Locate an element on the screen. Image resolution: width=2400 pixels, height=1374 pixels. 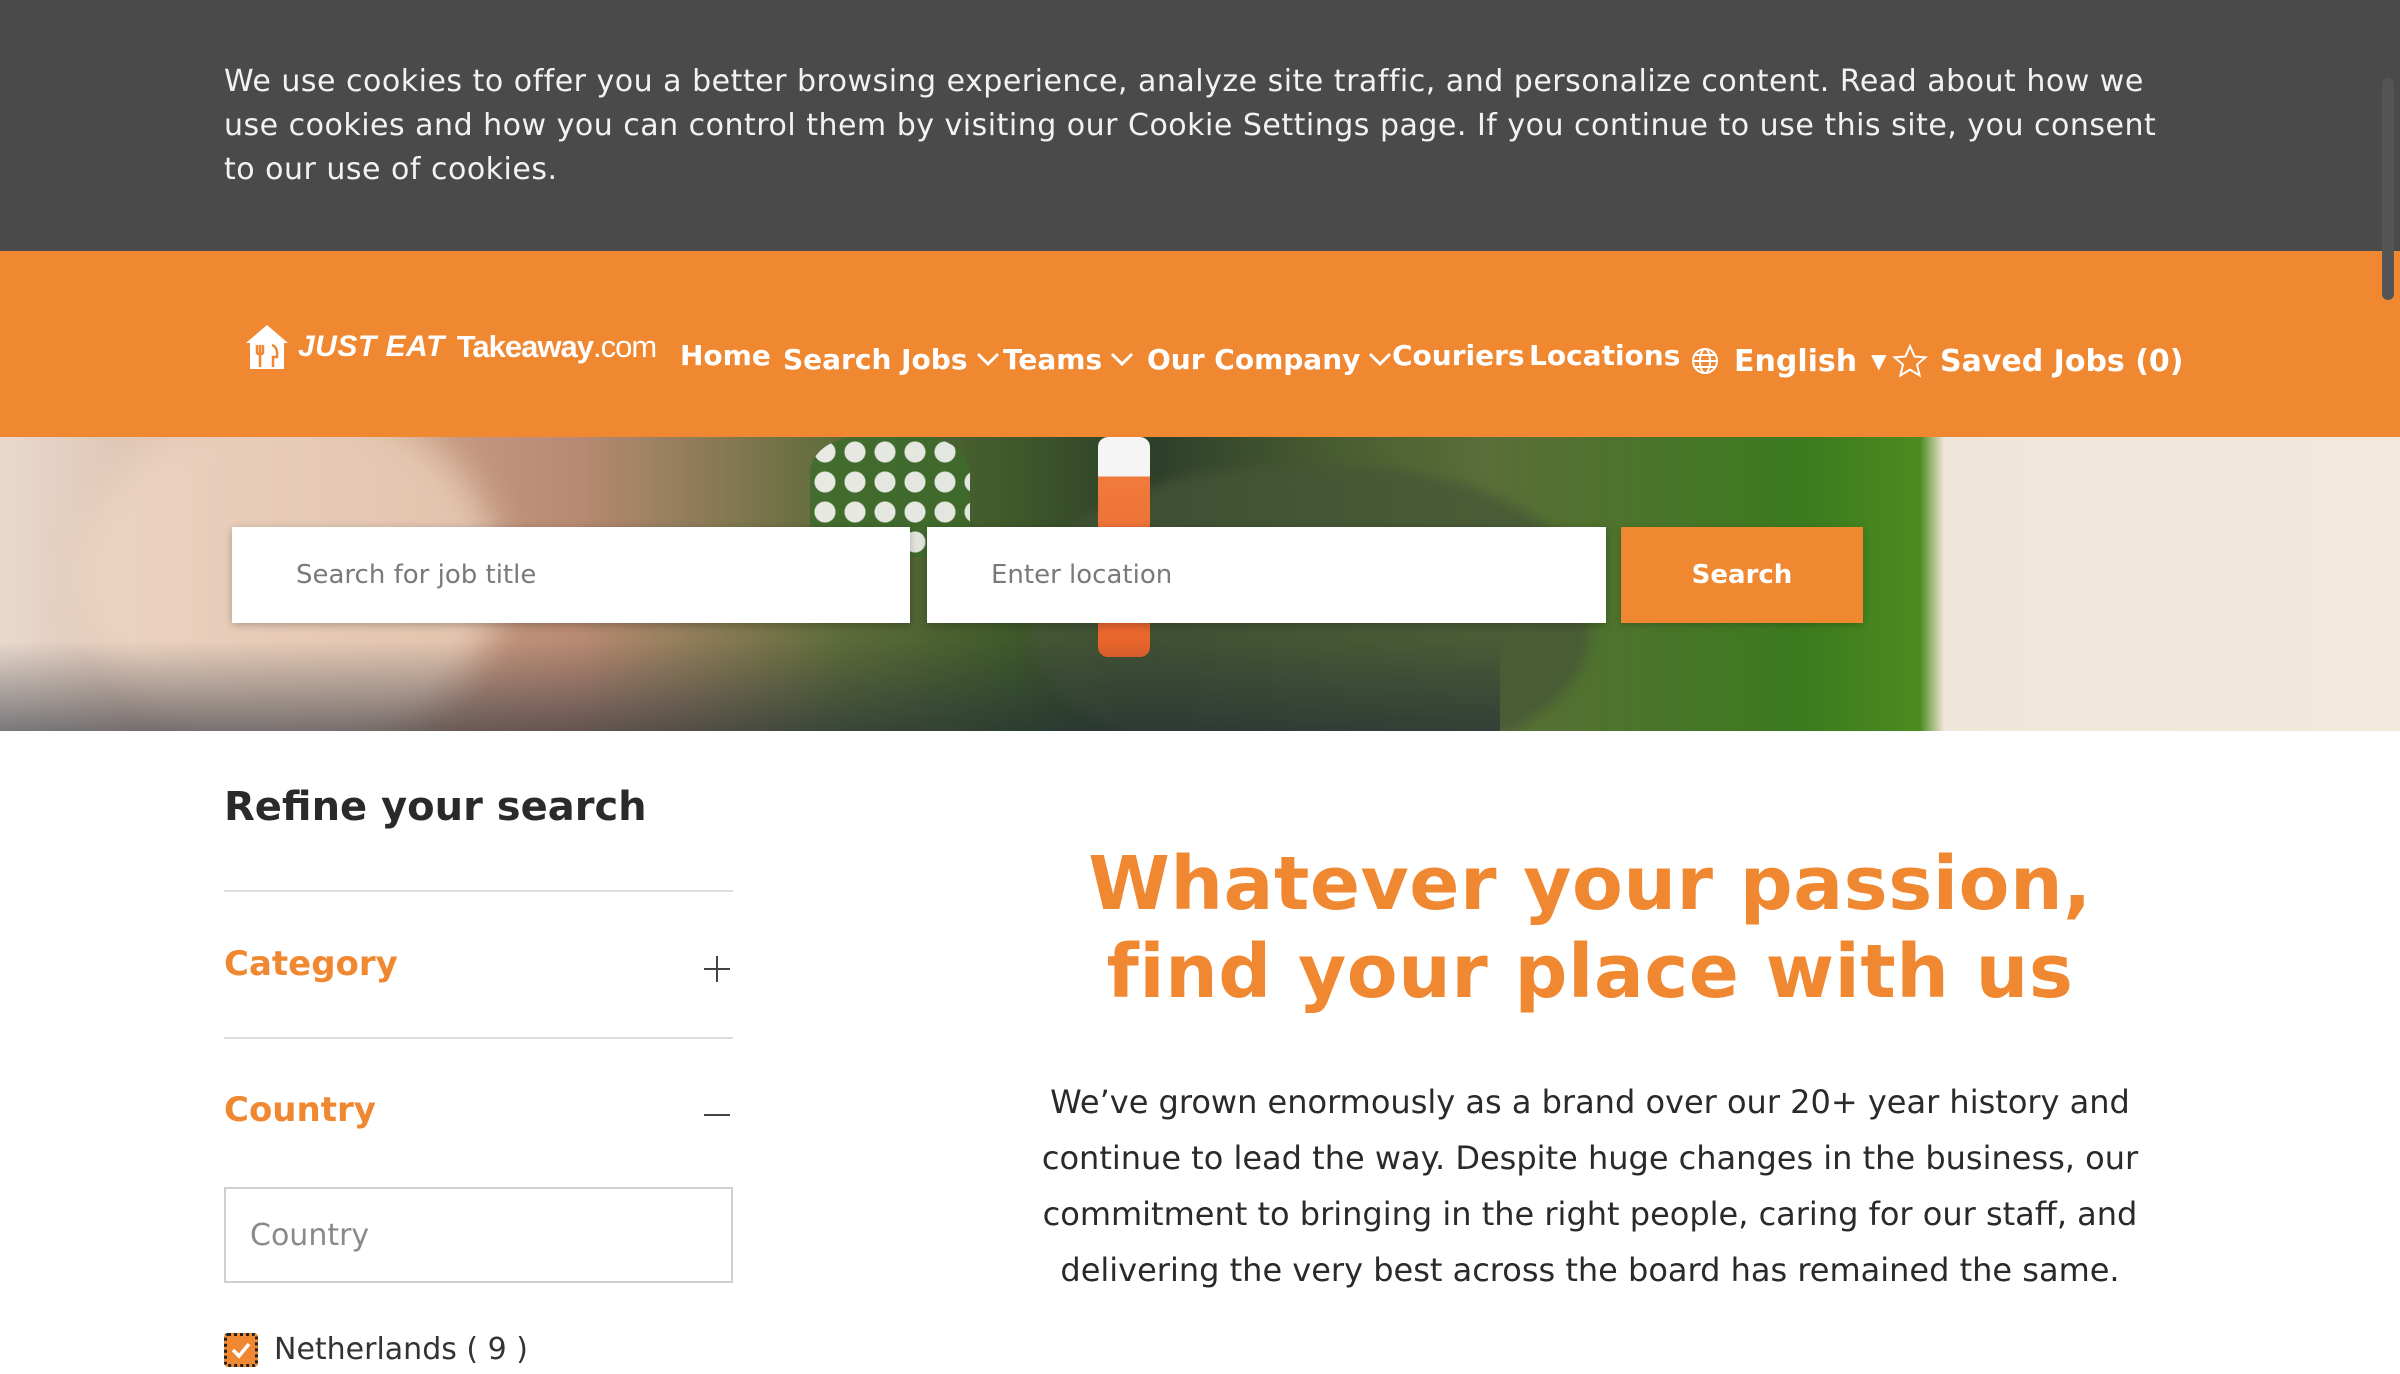
nav-locations: Locations is located at coordinates (1604, 355).